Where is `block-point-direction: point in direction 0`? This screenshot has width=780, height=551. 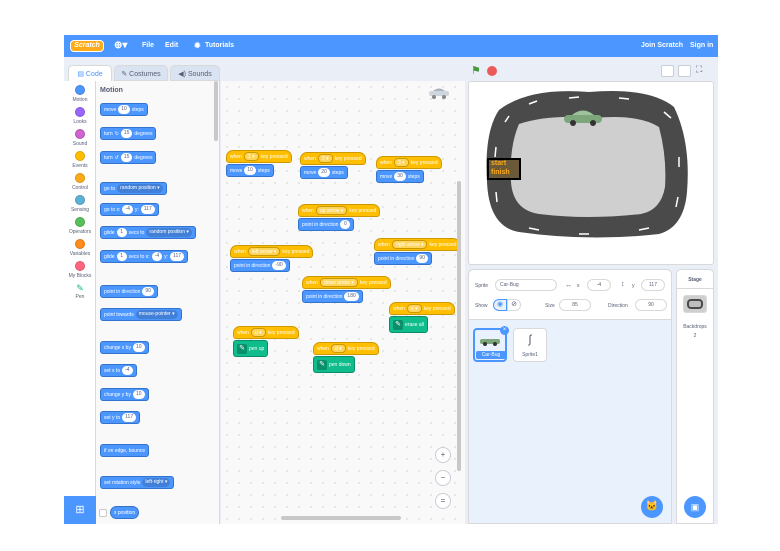 block-point-direction: point in direction 0 is located at coordinates (326, 224).